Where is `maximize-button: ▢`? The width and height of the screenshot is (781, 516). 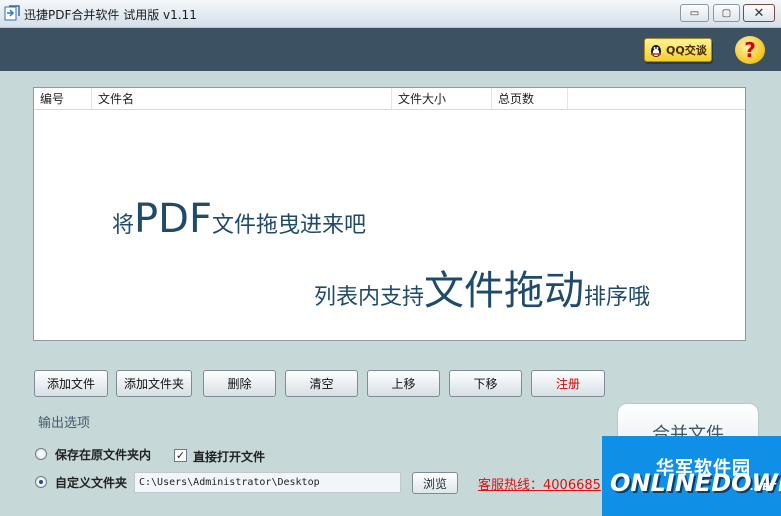 maximize-button: ▢ is located at coordinates (726, 13).